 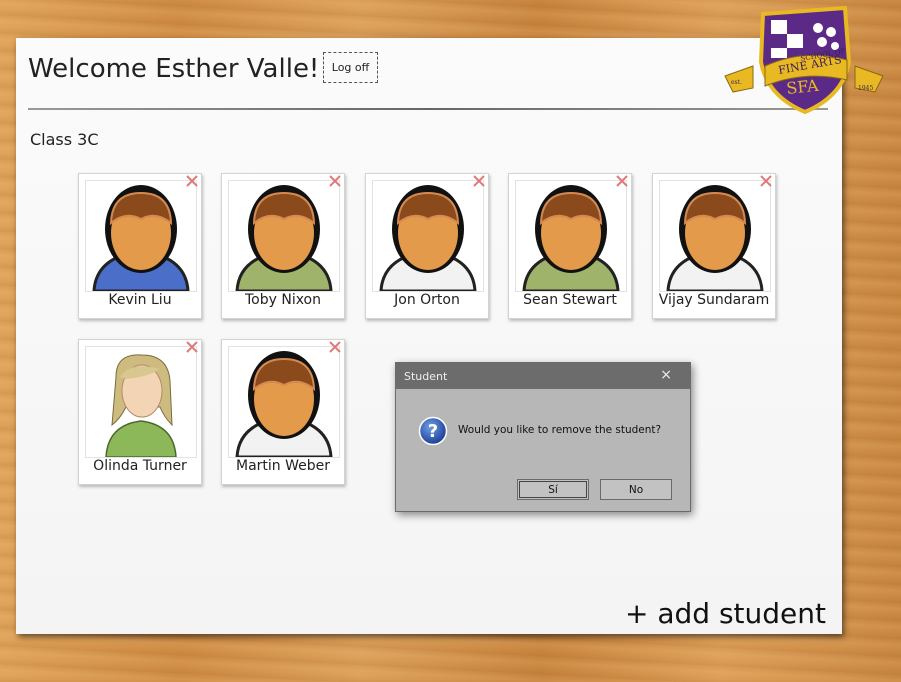 I want to click on student-name: Kevin Liu, so click(x=140, y=300).